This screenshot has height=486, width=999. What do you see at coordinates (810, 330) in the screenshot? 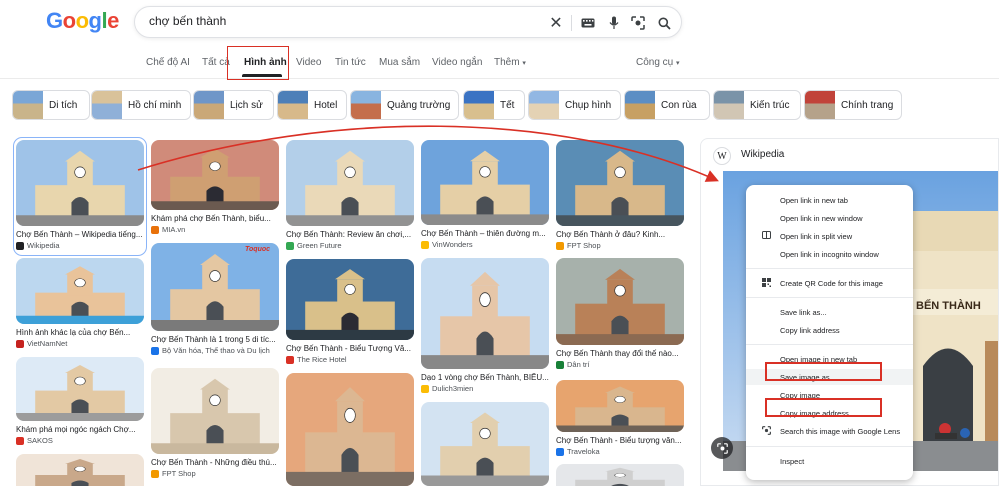
I see `context-menu-label: Copy link address` at bounding box center [810, 330].